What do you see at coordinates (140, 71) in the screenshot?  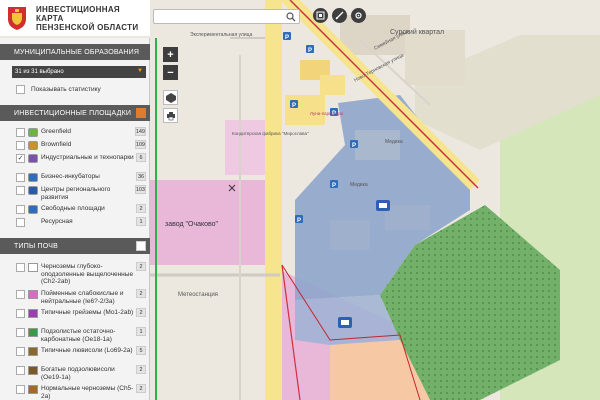 I see `chevron-down-icon: ▼` at bounding box center [140, 71].